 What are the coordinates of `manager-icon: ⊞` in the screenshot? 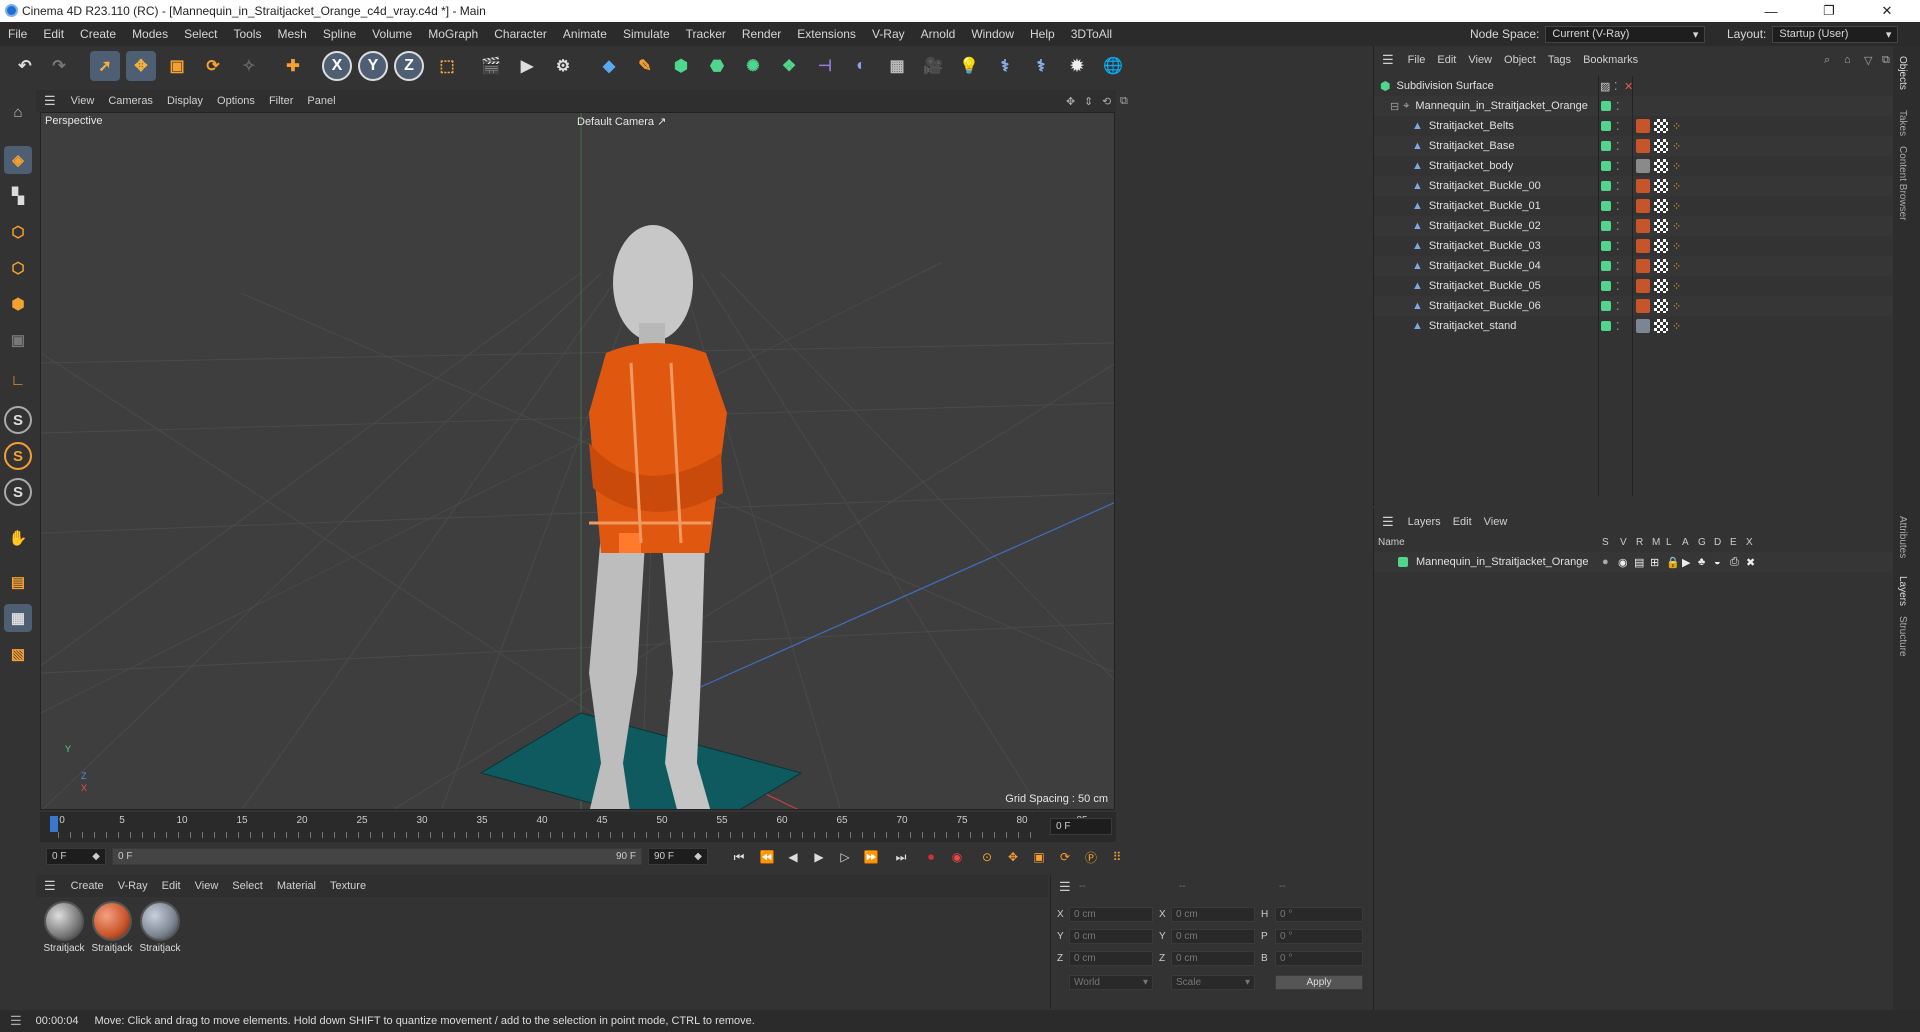 It's located at (1654, 562).